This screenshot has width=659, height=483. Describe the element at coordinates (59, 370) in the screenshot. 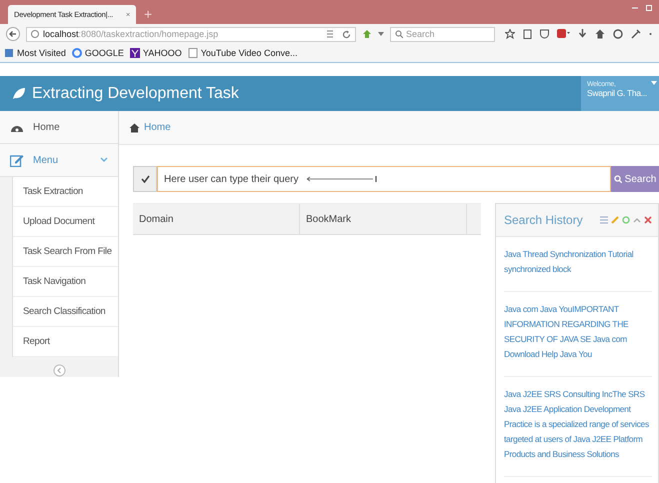

I see `collapse-icon` at that location.